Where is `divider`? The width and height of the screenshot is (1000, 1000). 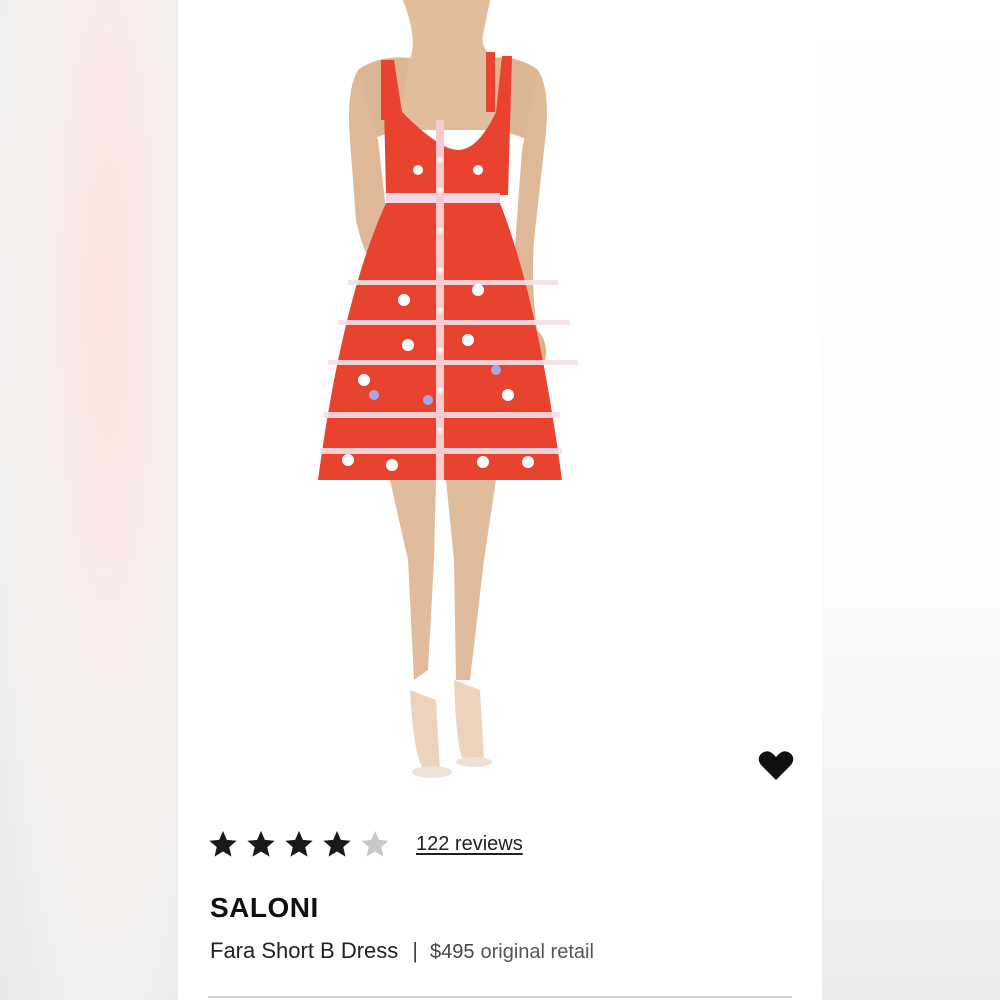
divider is located at coordinates (500, 997).